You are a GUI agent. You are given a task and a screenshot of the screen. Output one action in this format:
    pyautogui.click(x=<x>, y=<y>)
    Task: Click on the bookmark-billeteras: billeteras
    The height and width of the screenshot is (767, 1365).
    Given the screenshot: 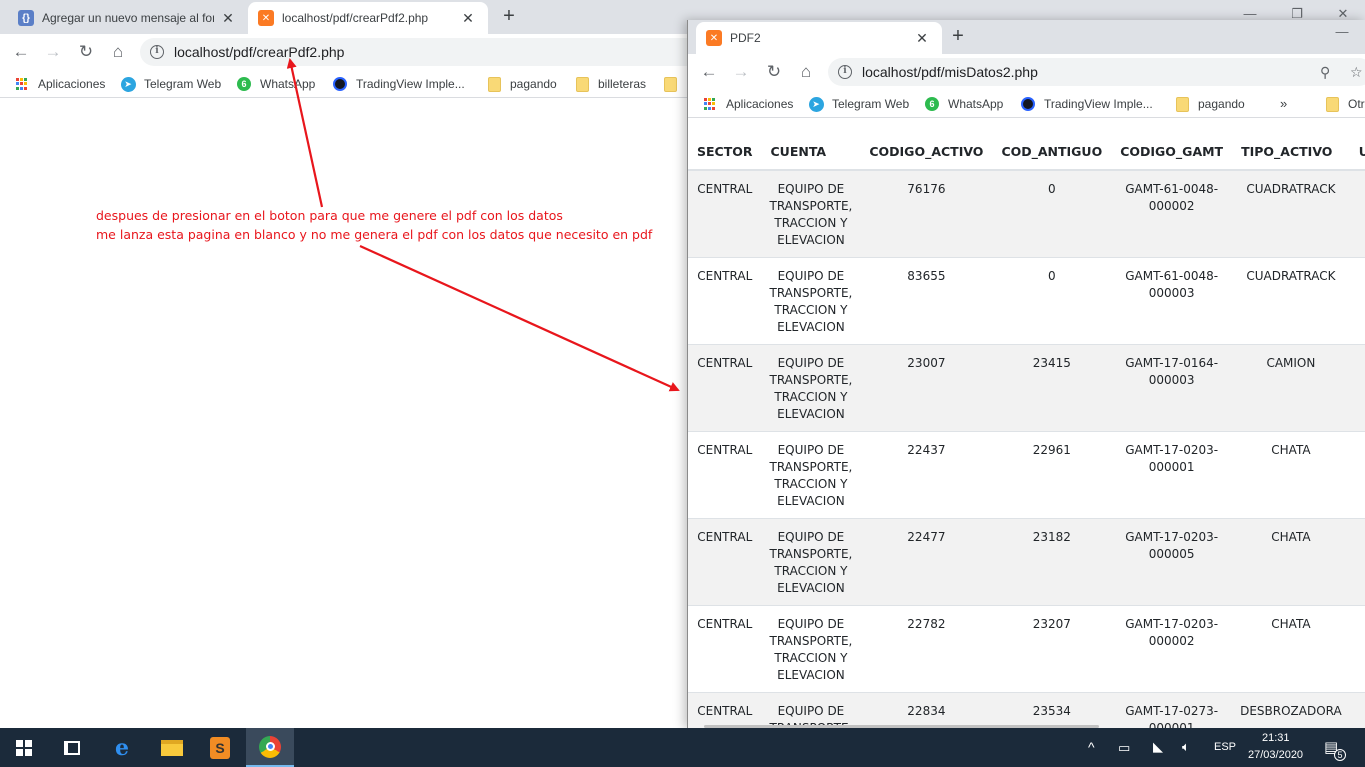 What is the action you would take?
    pyautogui.click(x=610, y=84)
    